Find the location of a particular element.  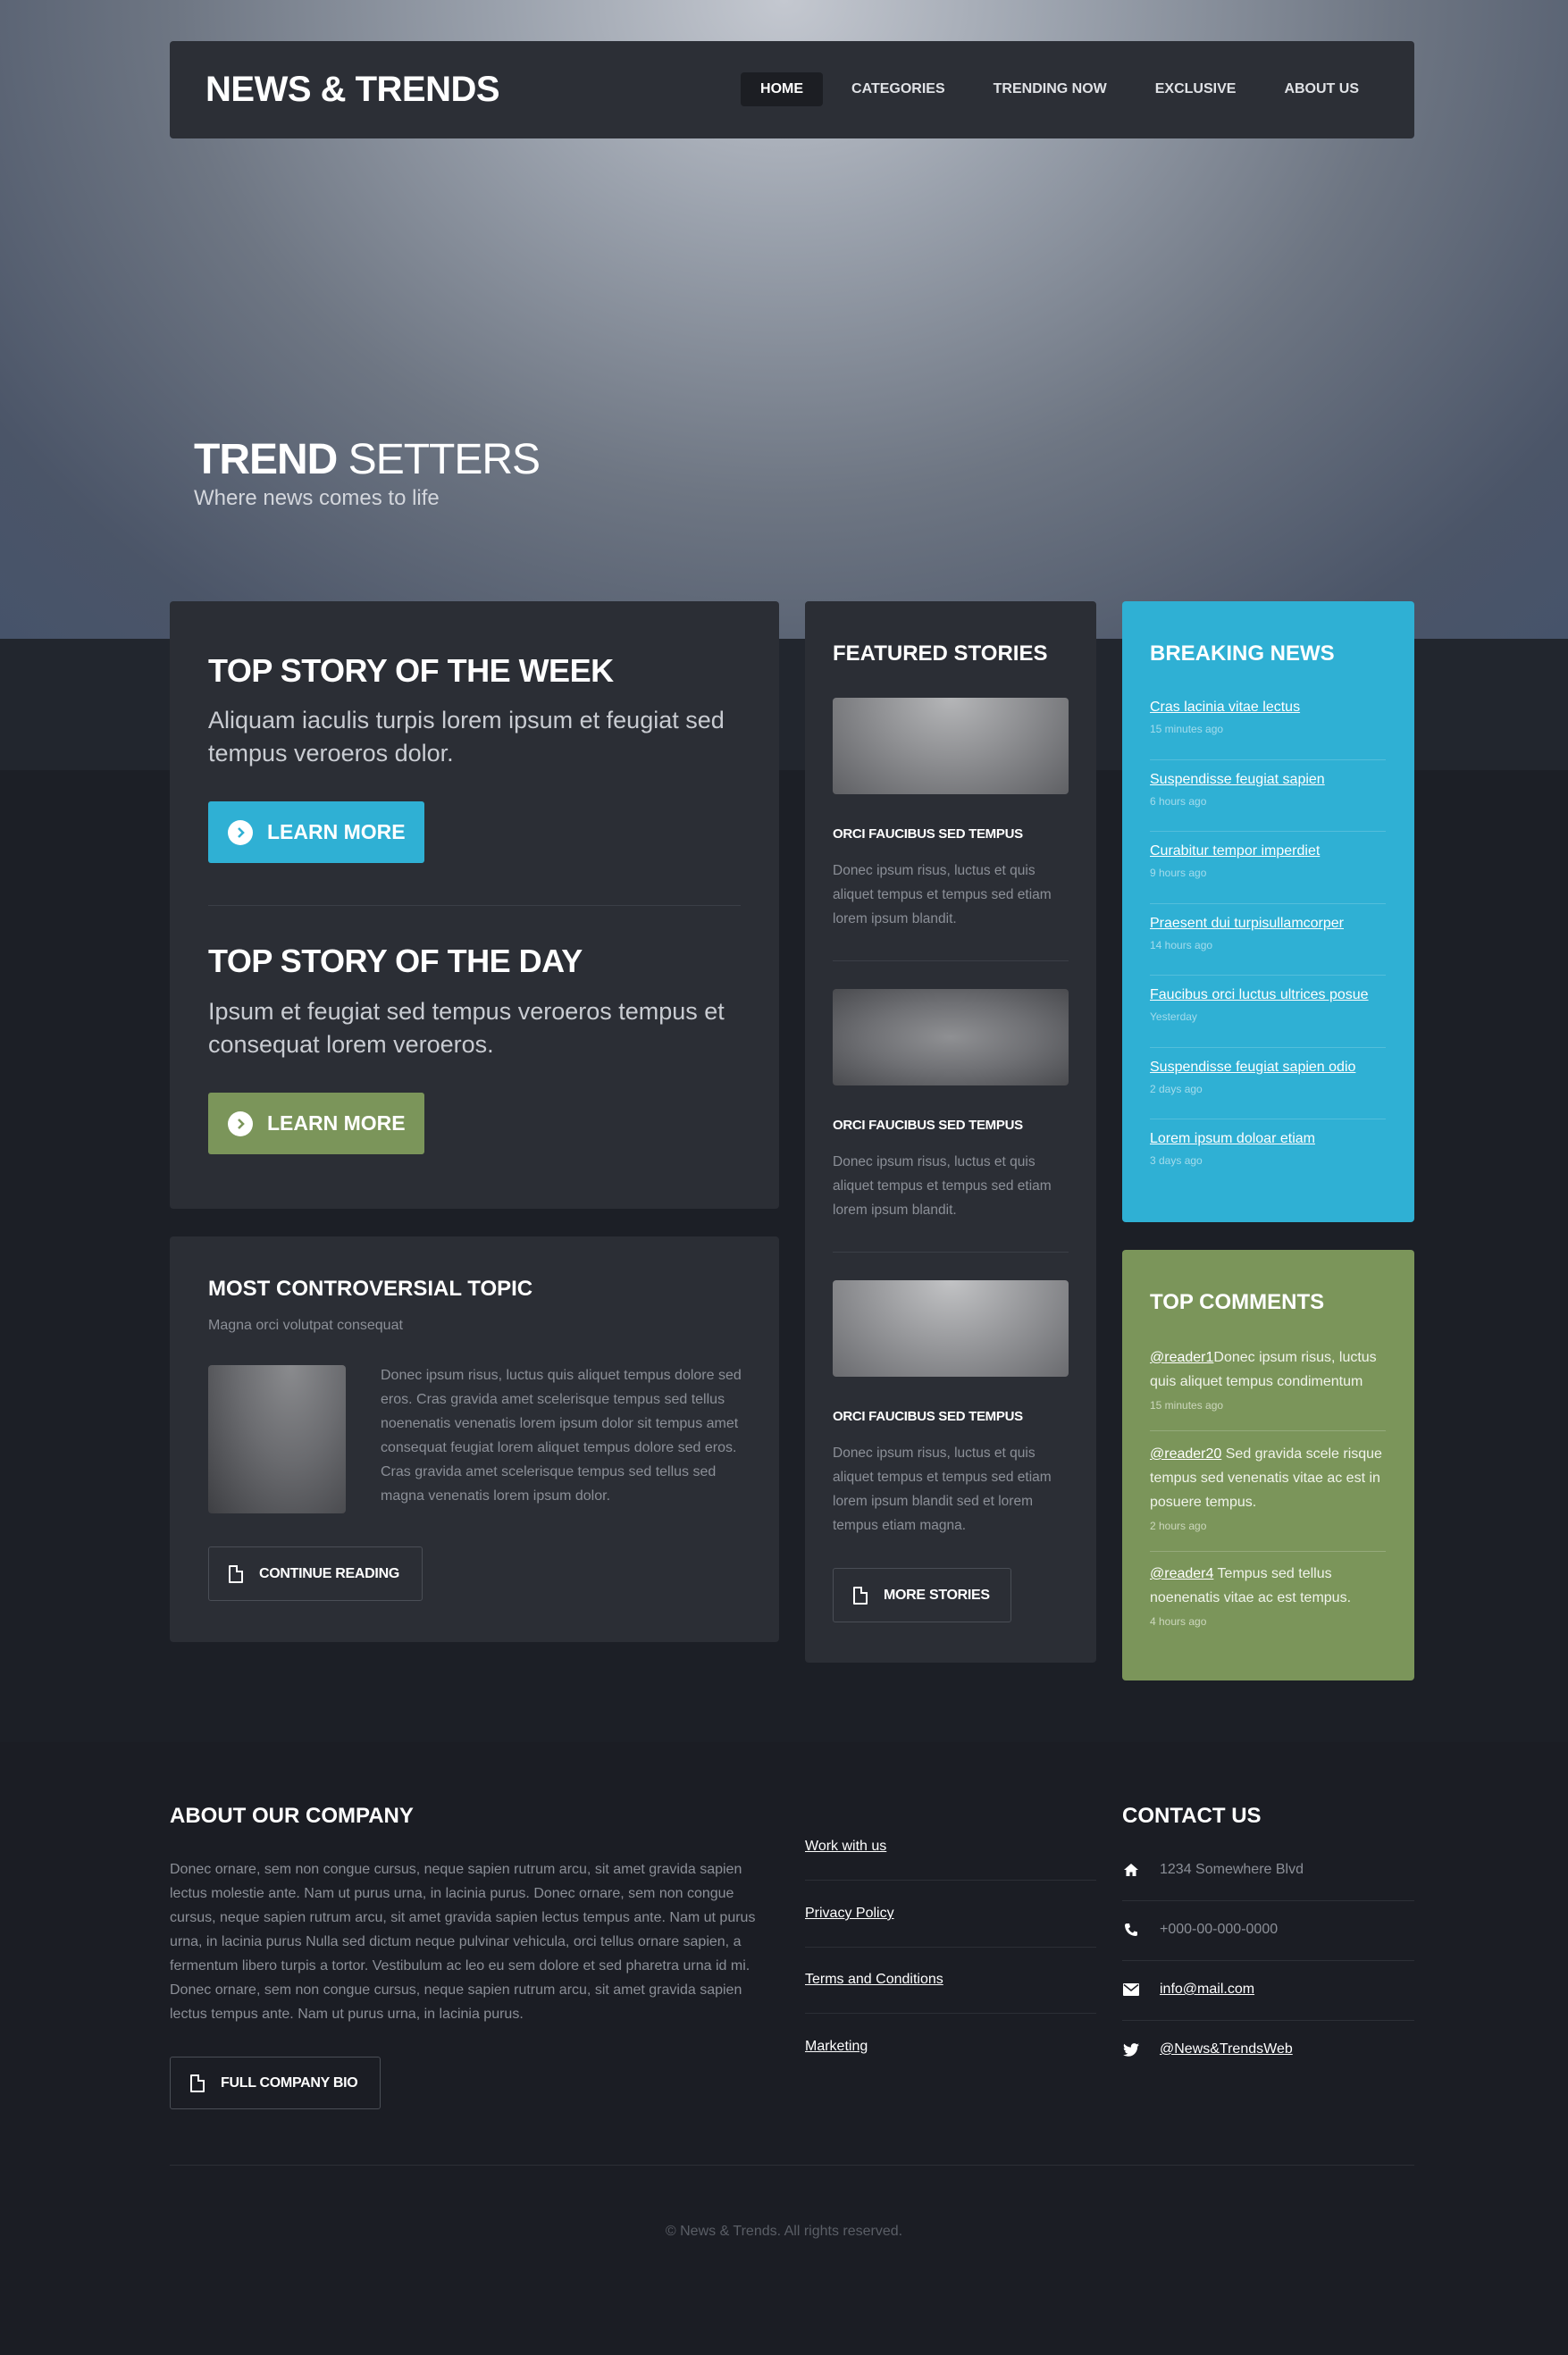

contact-twitter: @News&TrendsWeb is located at coordinates (1207, 2049).